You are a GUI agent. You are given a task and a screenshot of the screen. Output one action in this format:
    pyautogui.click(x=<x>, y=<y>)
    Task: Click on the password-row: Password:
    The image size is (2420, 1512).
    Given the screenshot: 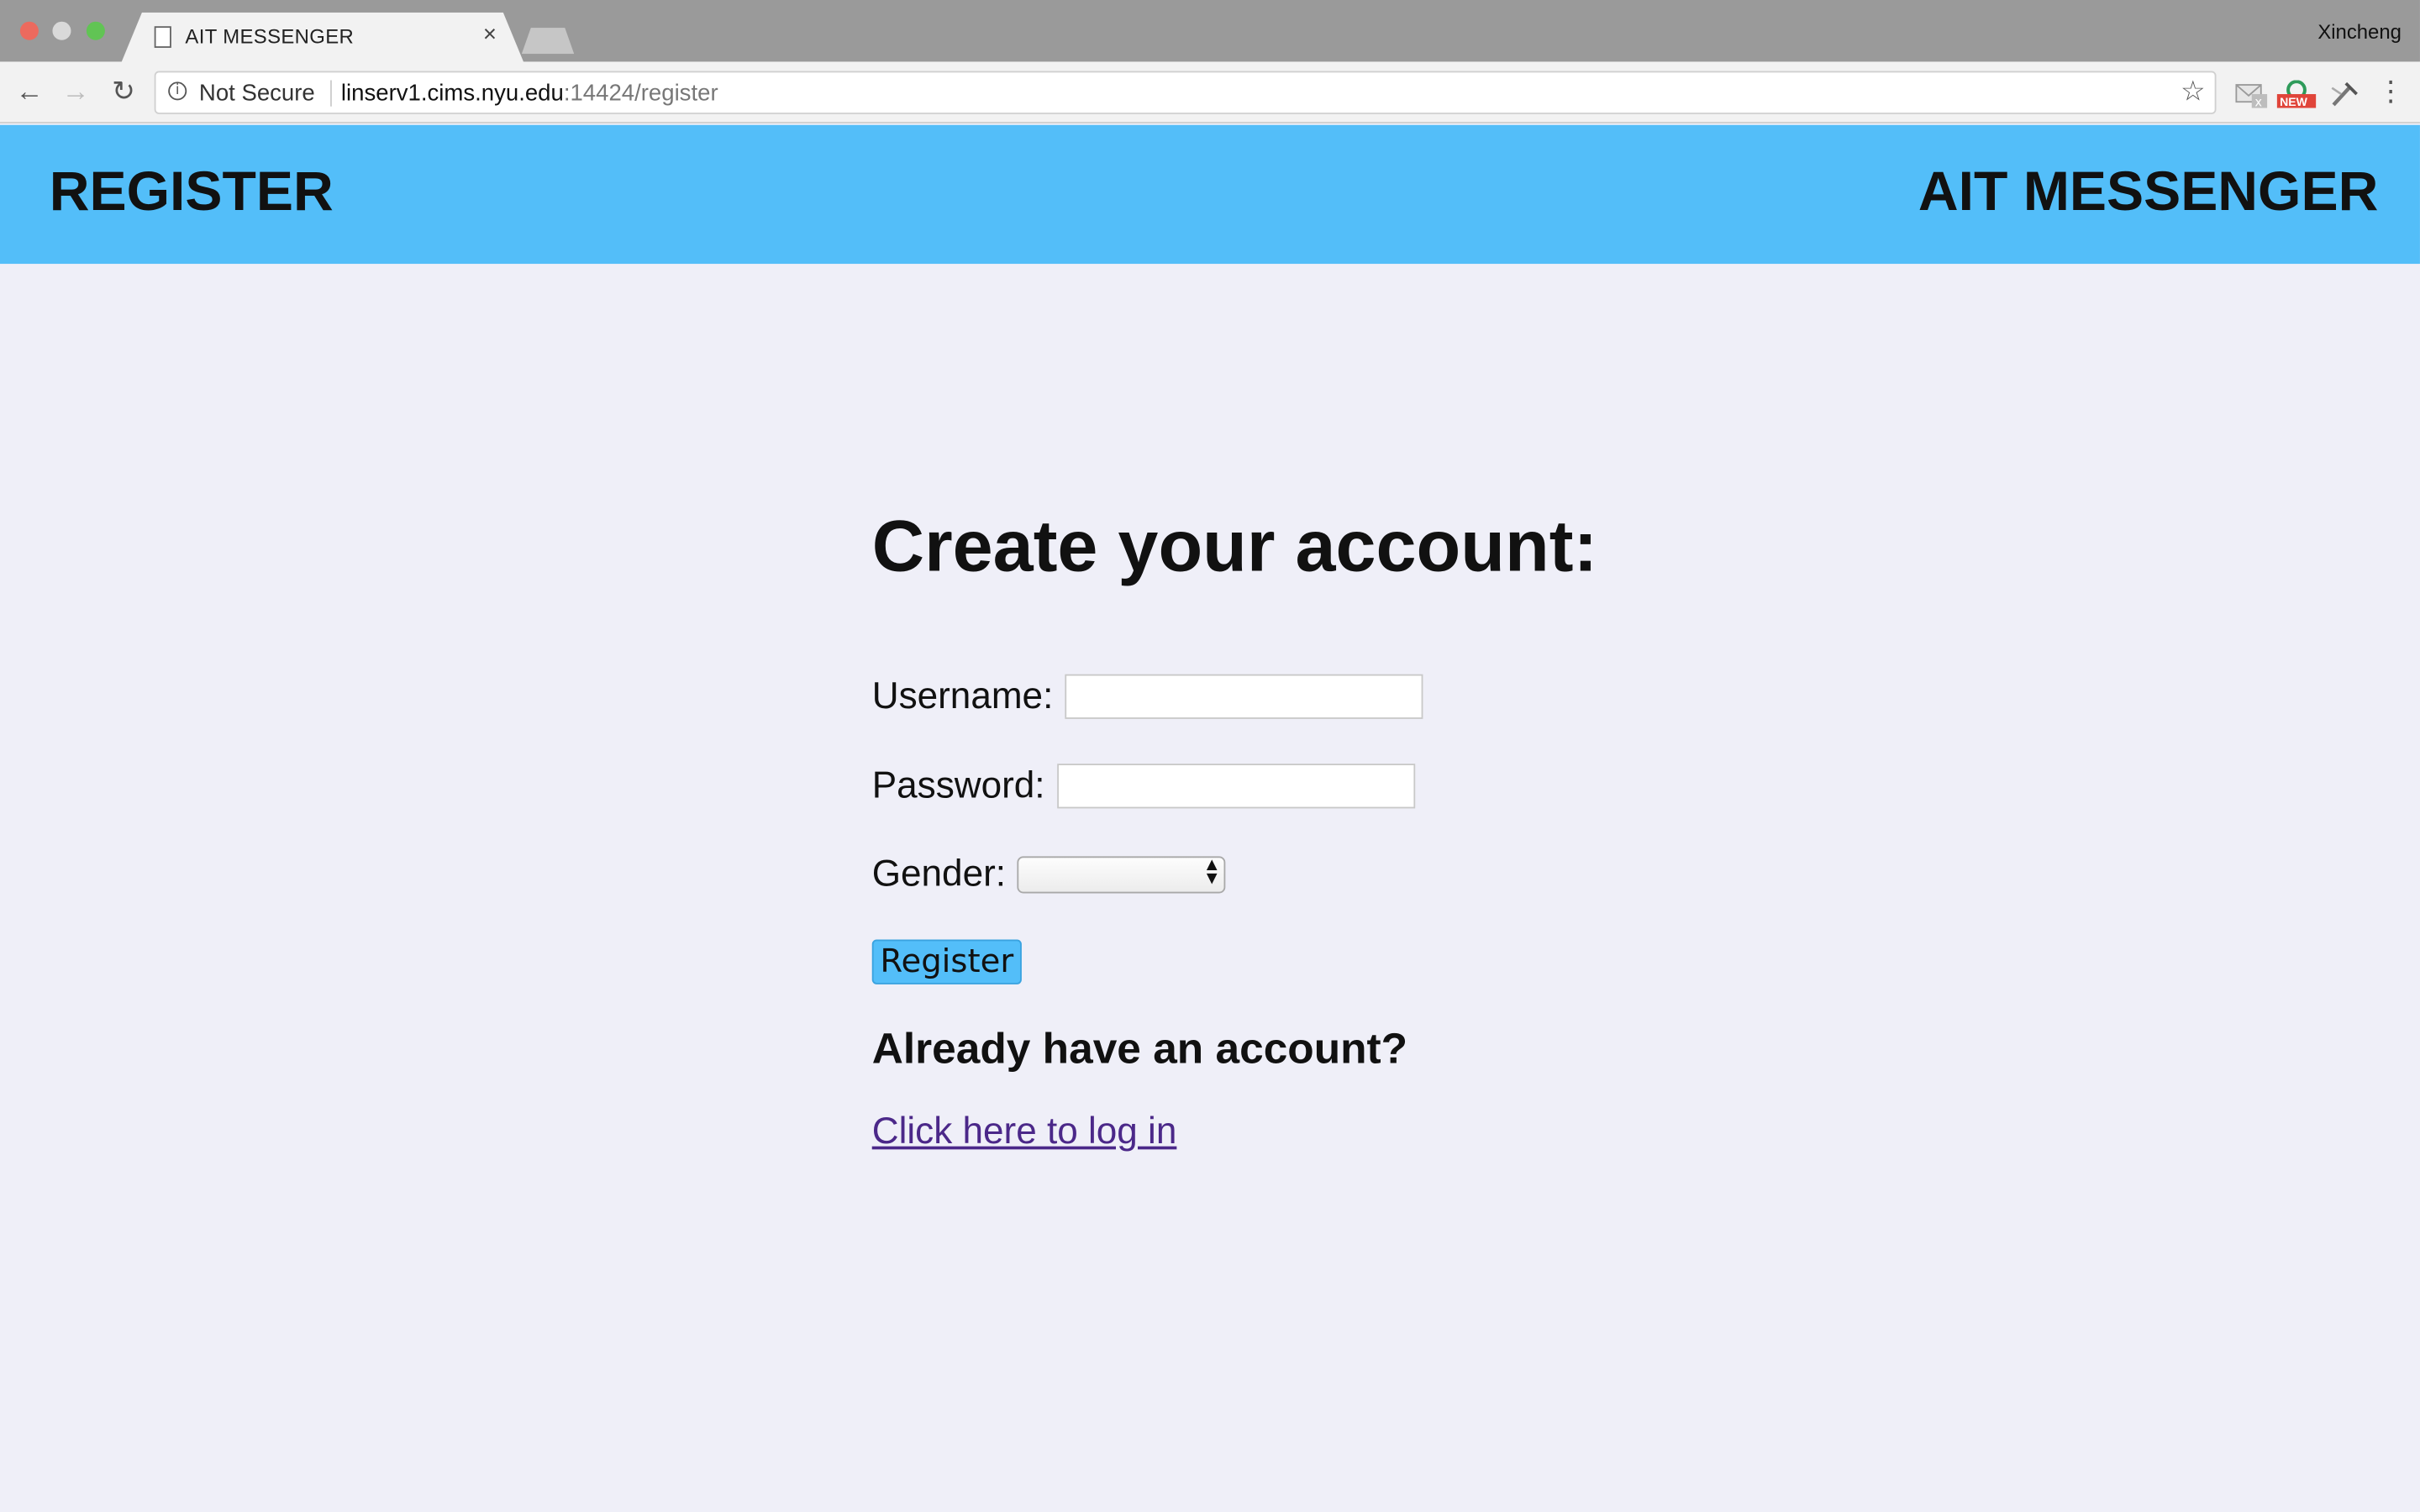 What is the action you would take?
    pyautogui.click(x=1143, y=786)
    